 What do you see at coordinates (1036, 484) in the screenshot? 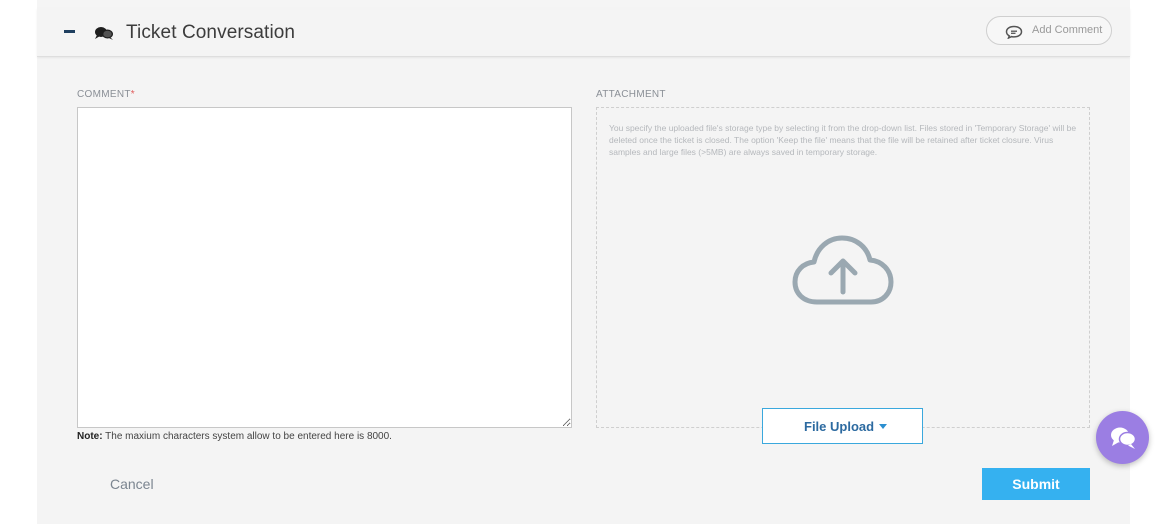
I see `submit-button: Submit` at bounding box center [1036, 484].